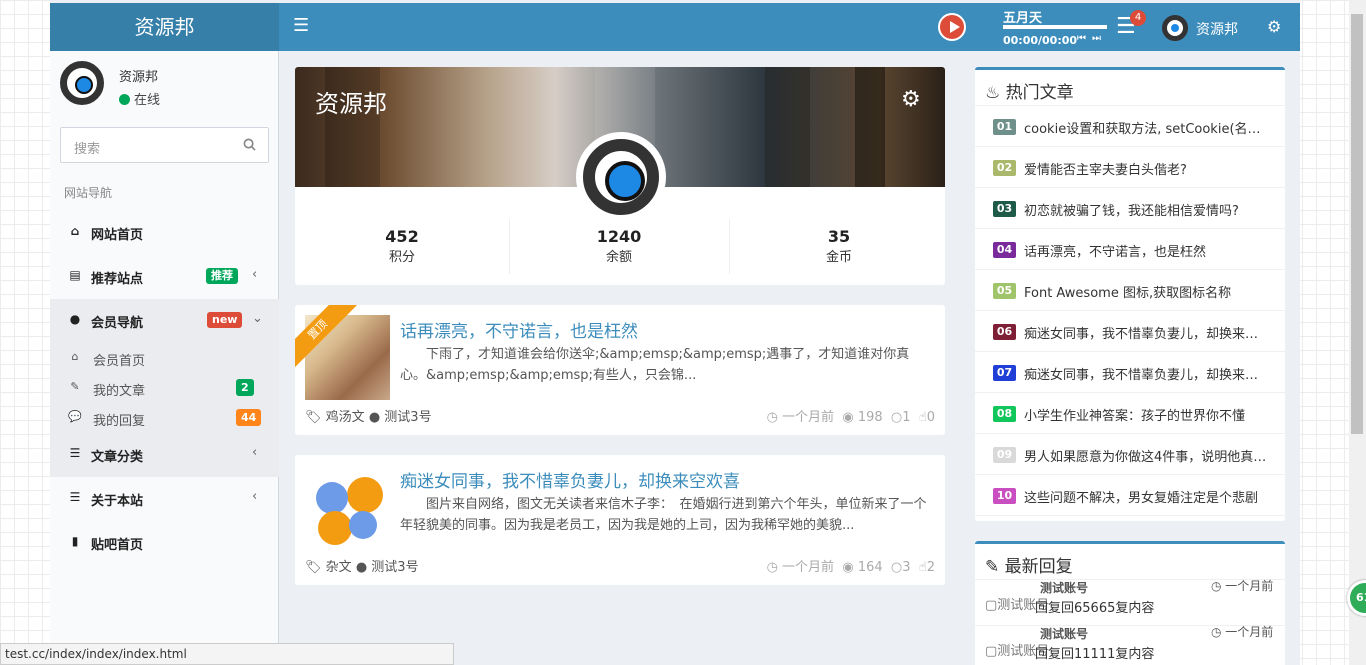 Image resolution: width=1366 pixels, height=665 pixels. Describe the element at coordinates (808, 567) in the screenshot. I see `post-time: 一个月前` at that location.